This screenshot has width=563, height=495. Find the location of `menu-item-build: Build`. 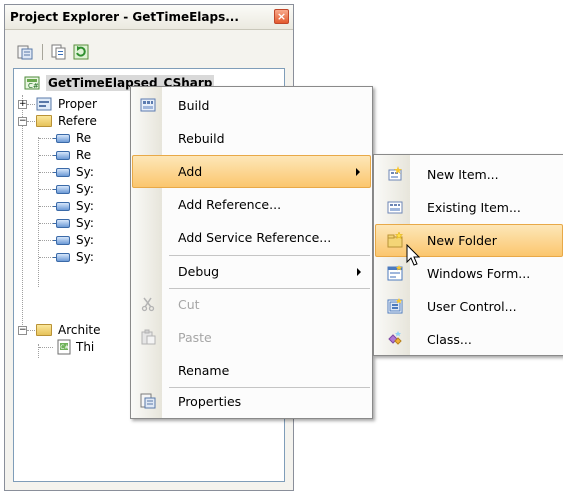

menu-item-build: Build is located at coordinates (251, 105).